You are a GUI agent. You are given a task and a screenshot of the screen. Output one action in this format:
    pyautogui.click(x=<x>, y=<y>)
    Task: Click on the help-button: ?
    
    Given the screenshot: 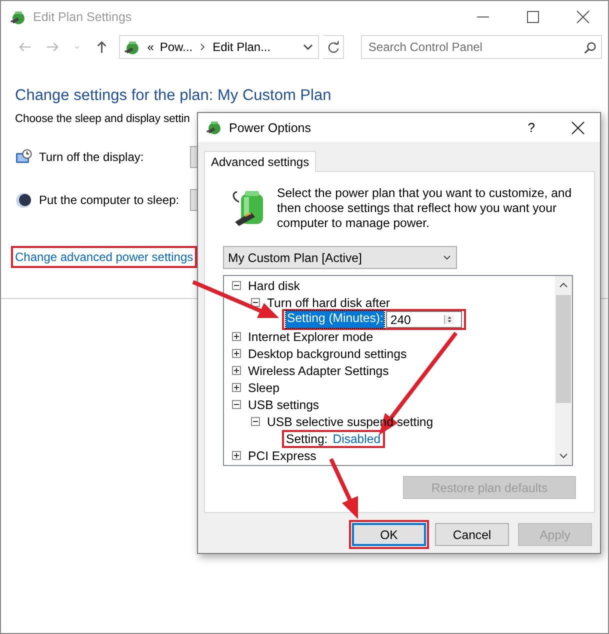 What is the action you would take?
    pyautogui.click(x=531, y=127)
    